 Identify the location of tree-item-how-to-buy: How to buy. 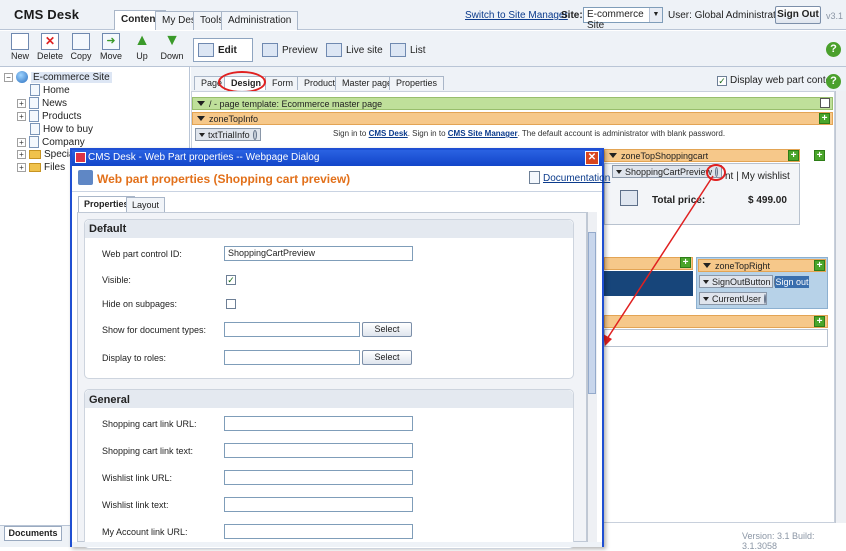
(61, 129).